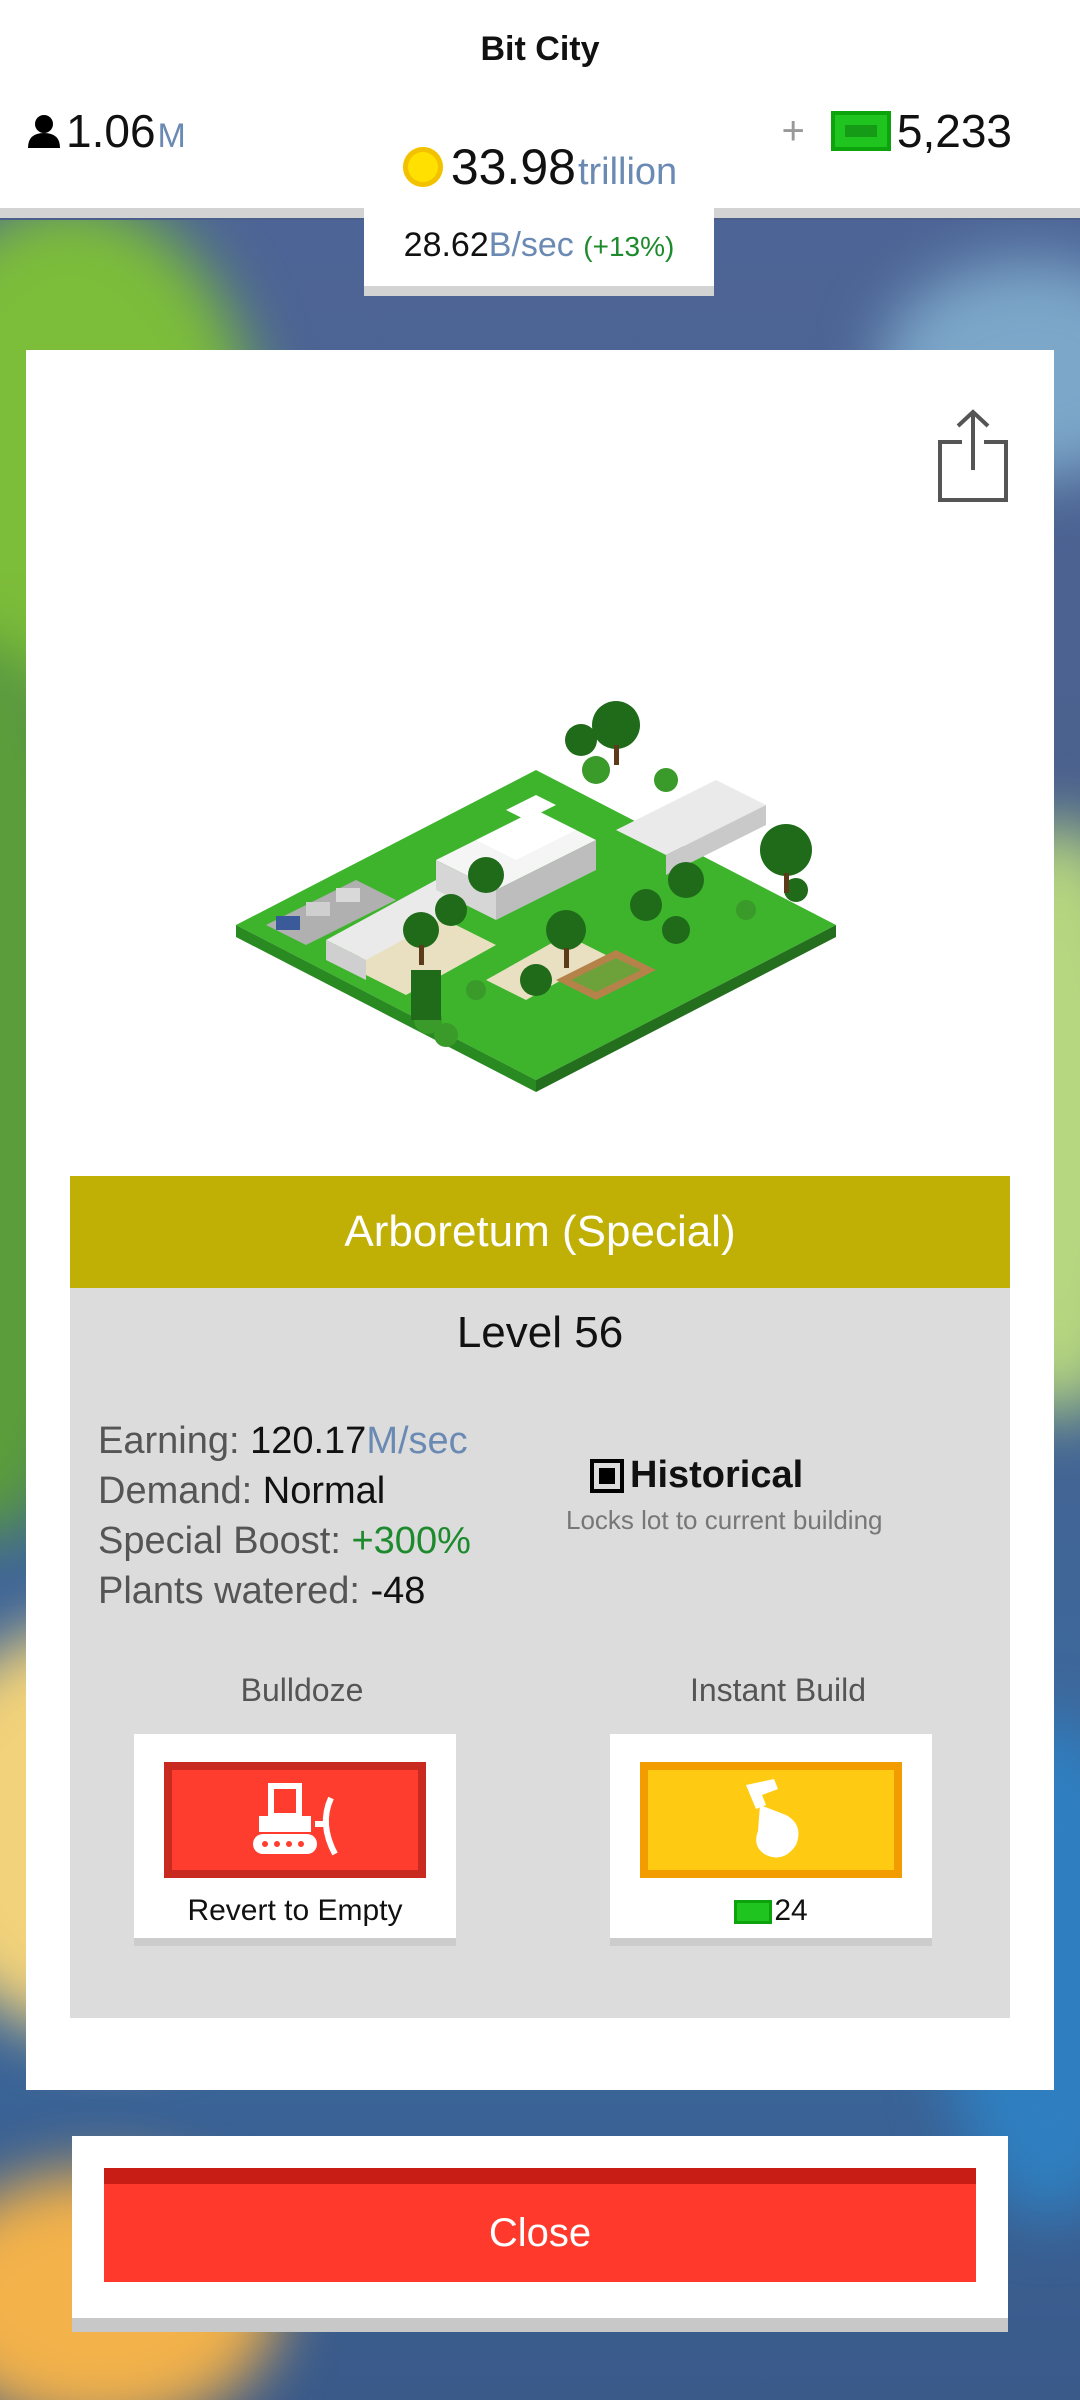 Image resolution: width=1080 pixels, height=2400 pixels. I want to click on rate-unit: B/sec, so click(531, 245).